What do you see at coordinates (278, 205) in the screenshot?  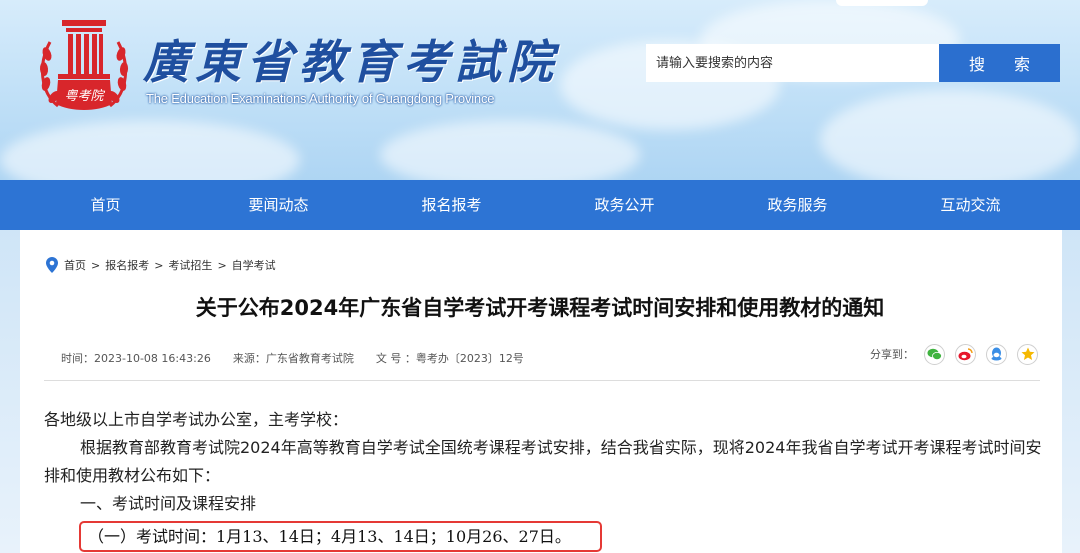 I see `nav-item-news: 要闻动态` at bounding box center [278, 205].